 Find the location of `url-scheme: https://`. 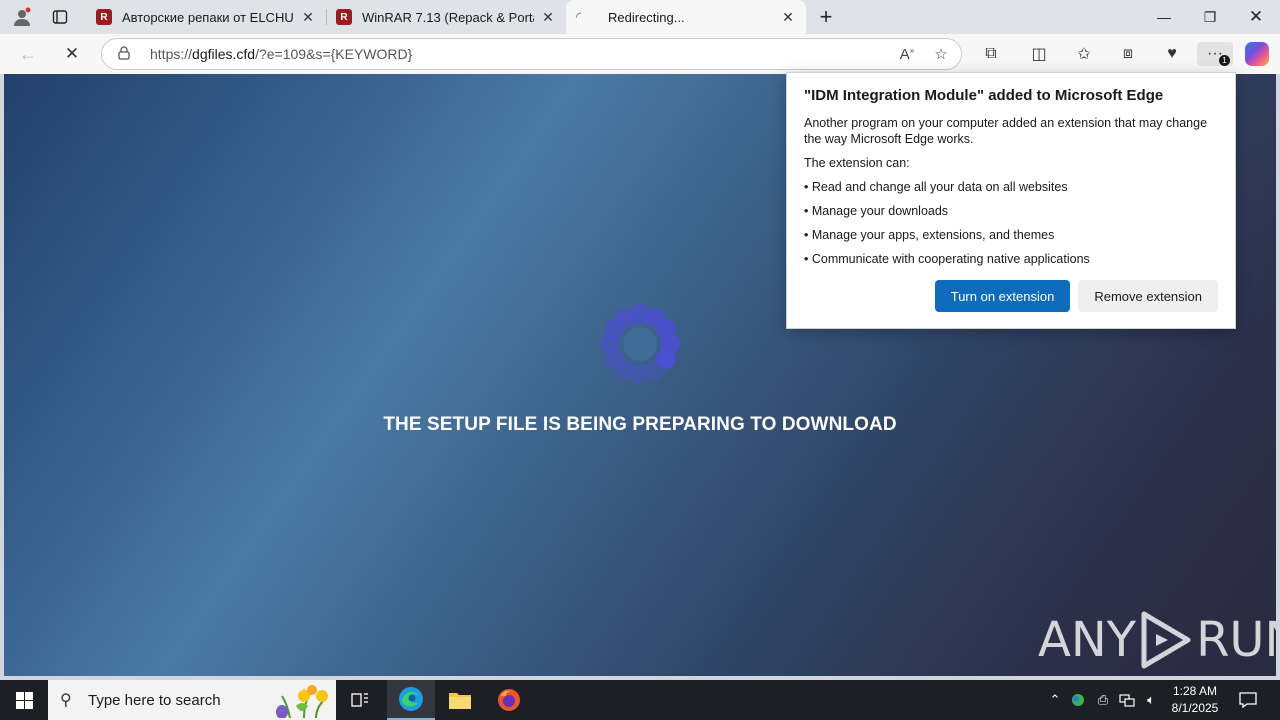

url-scheme: https:// is located at coordinates (171, 54).